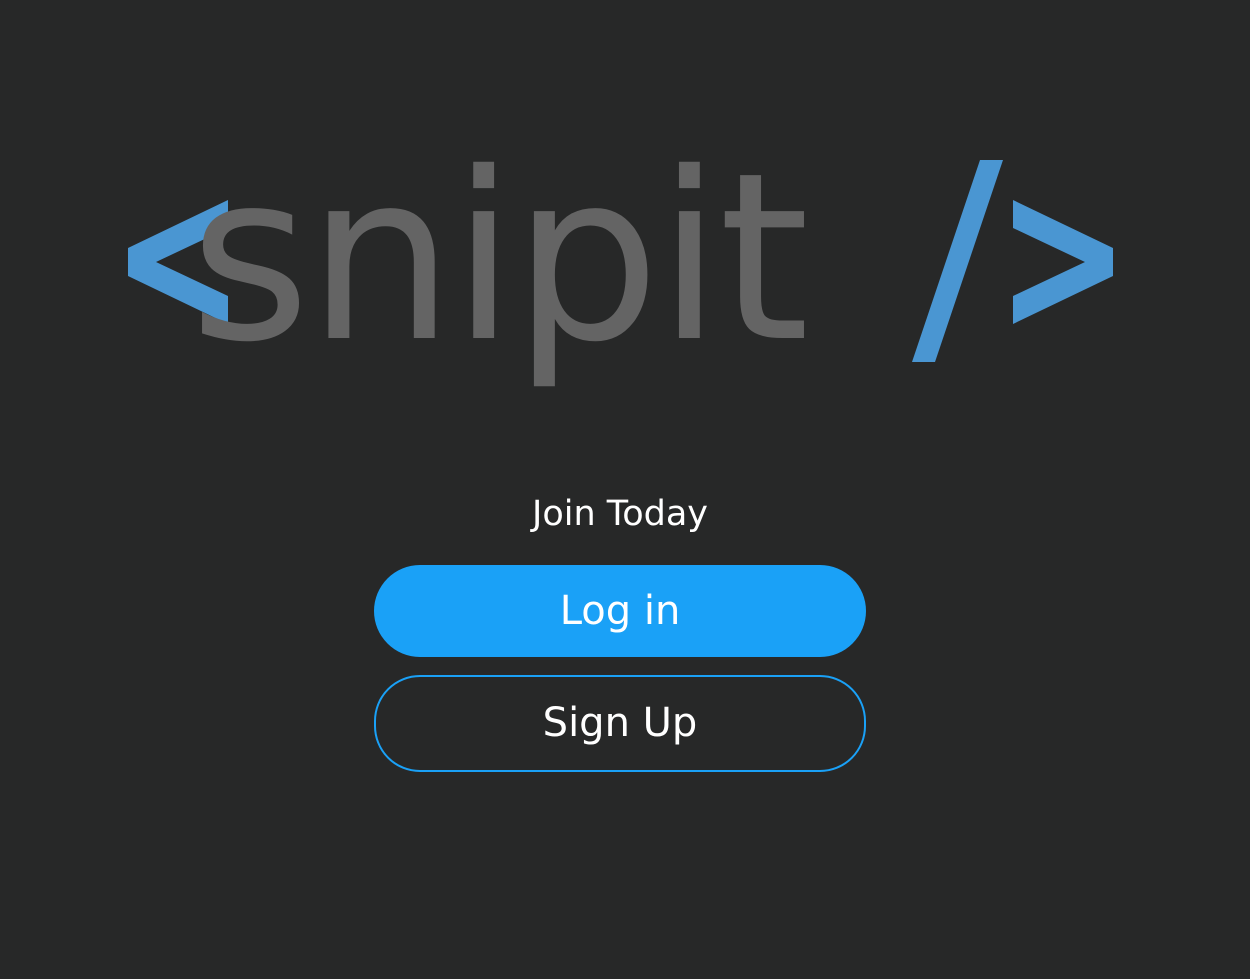  I want to click on login-button: Log in, so click(620, 611).